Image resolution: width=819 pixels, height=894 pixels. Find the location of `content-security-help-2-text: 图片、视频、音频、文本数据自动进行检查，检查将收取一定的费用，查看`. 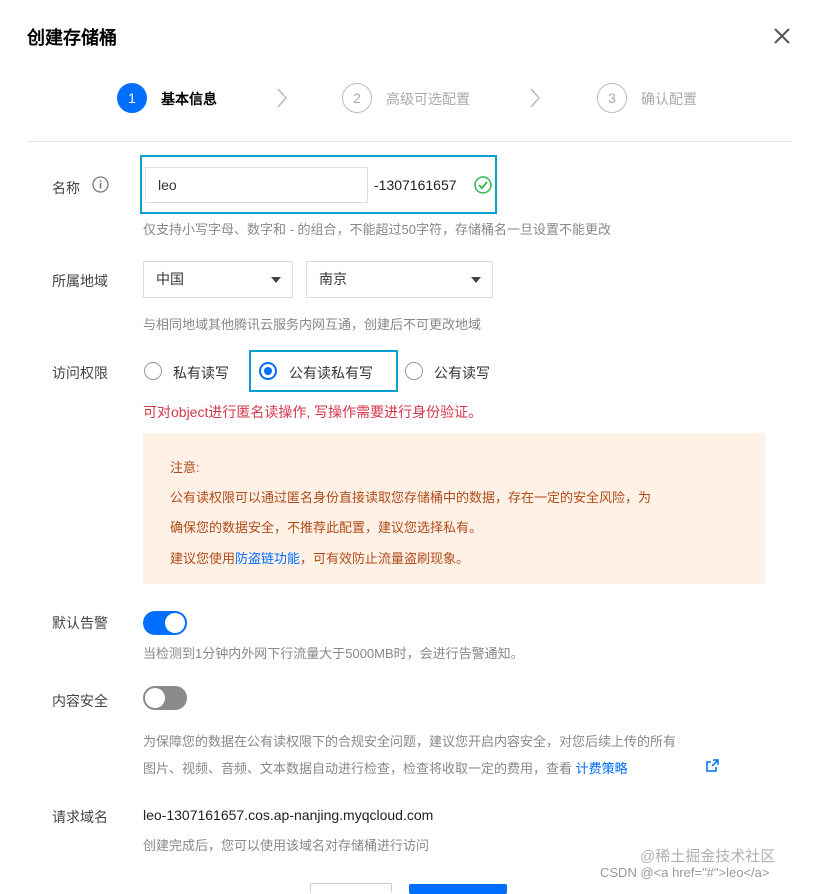

content-security-help-2-text: 图片、视频、音频、文本数据自动进行检查，检查将收取一定的费用，查看 is located at coordinates (358, 768).